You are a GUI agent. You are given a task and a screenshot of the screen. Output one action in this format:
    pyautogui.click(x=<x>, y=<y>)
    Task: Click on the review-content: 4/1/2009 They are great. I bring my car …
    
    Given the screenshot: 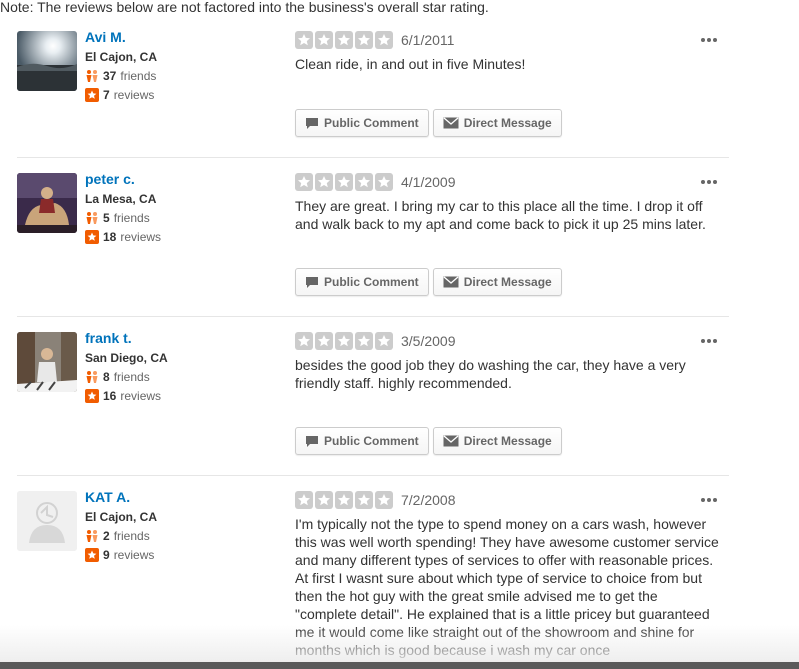 What is the action you would take?
    pyautogui.click(x=505, y=203)
    